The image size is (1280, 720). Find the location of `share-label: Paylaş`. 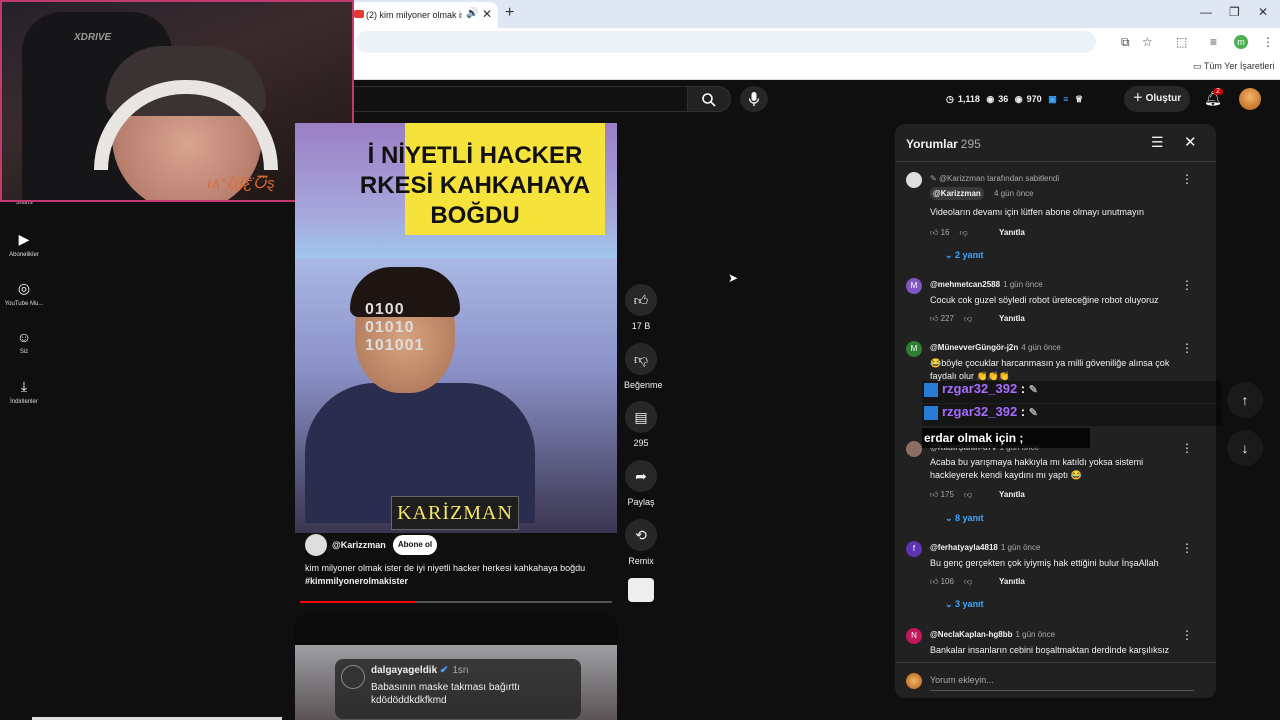

share-label: Paylaş is located at coordinates (641, 502).